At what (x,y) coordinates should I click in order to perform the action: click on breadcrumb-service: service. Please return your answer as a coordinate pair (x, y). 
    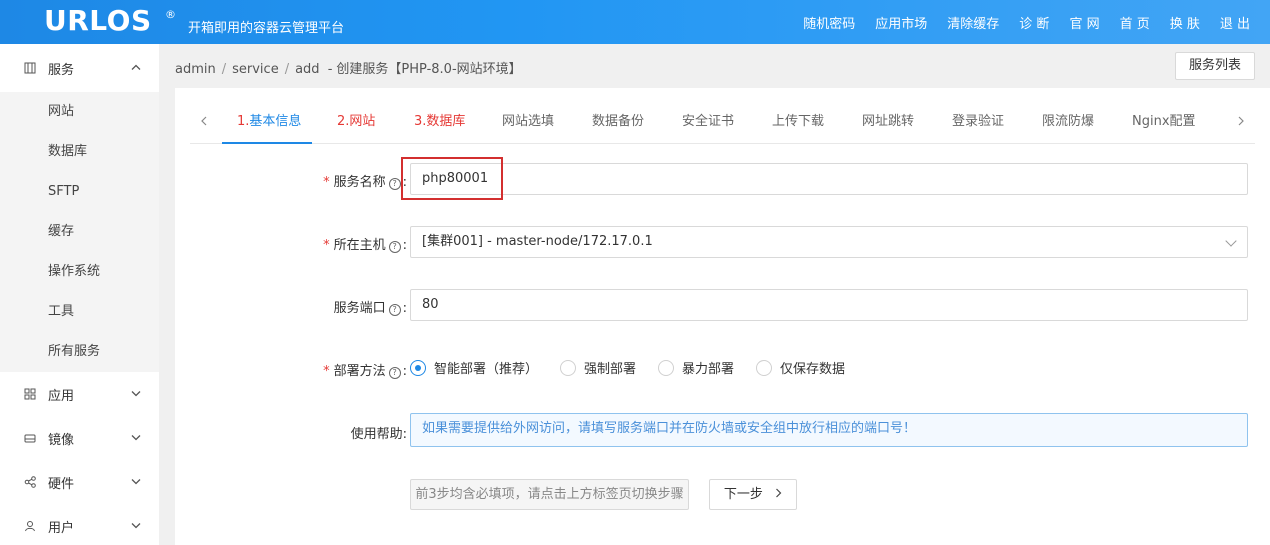
    Looking at the image, I should click on (255, 69).